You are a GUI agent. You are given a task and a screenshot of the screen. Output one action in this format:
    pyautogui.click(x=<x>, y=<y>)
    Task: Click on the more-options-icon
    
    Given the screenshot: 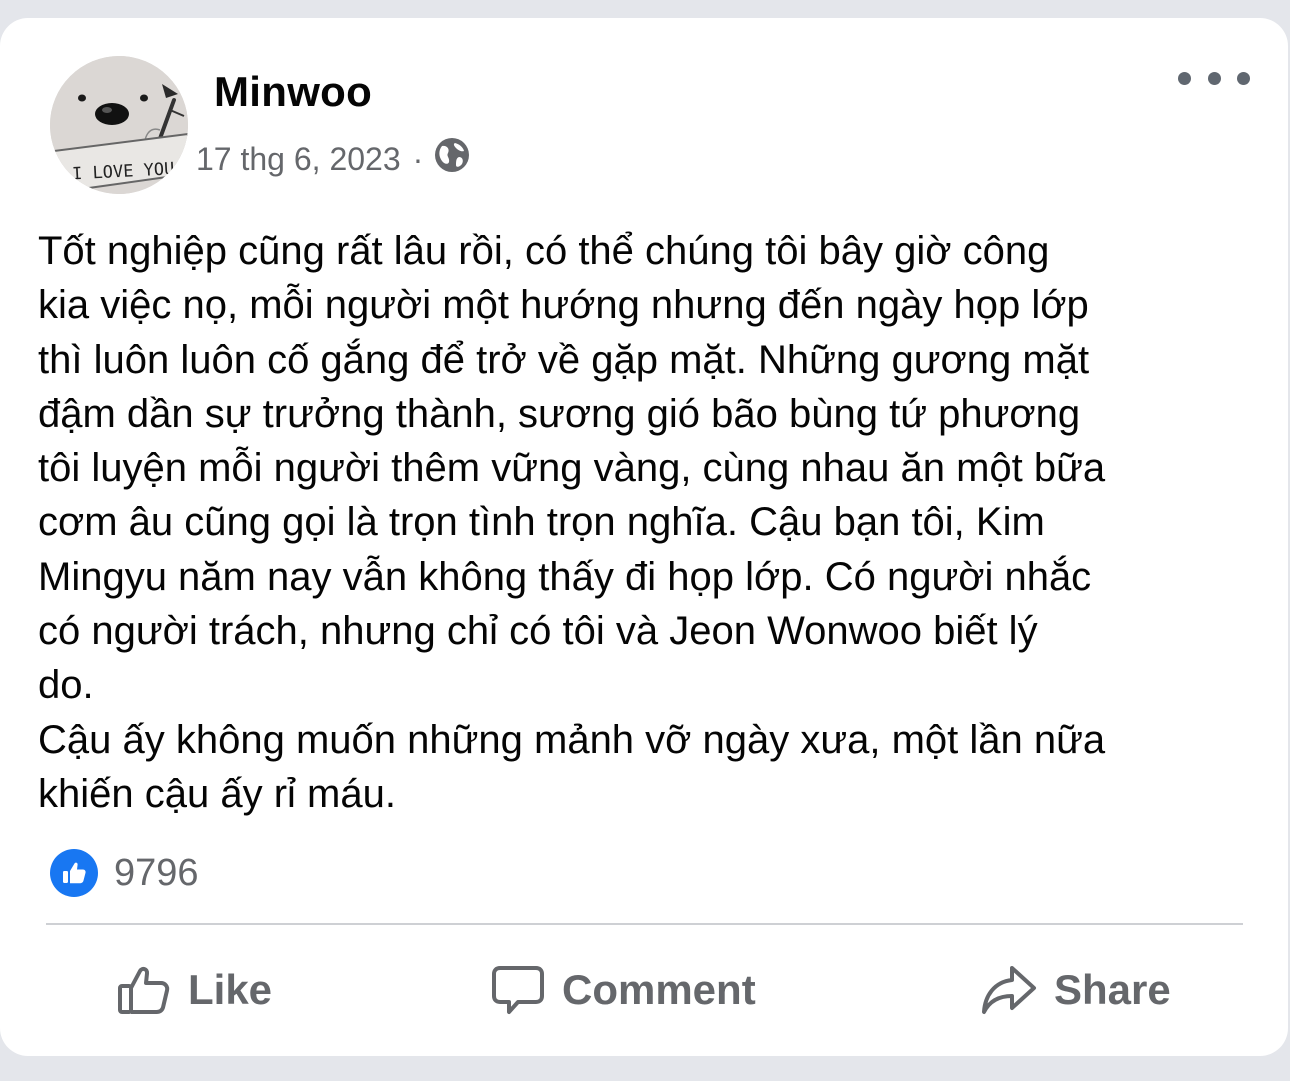 What is the action you would take?
    pyautogui.click(x=1214, y=78)
    